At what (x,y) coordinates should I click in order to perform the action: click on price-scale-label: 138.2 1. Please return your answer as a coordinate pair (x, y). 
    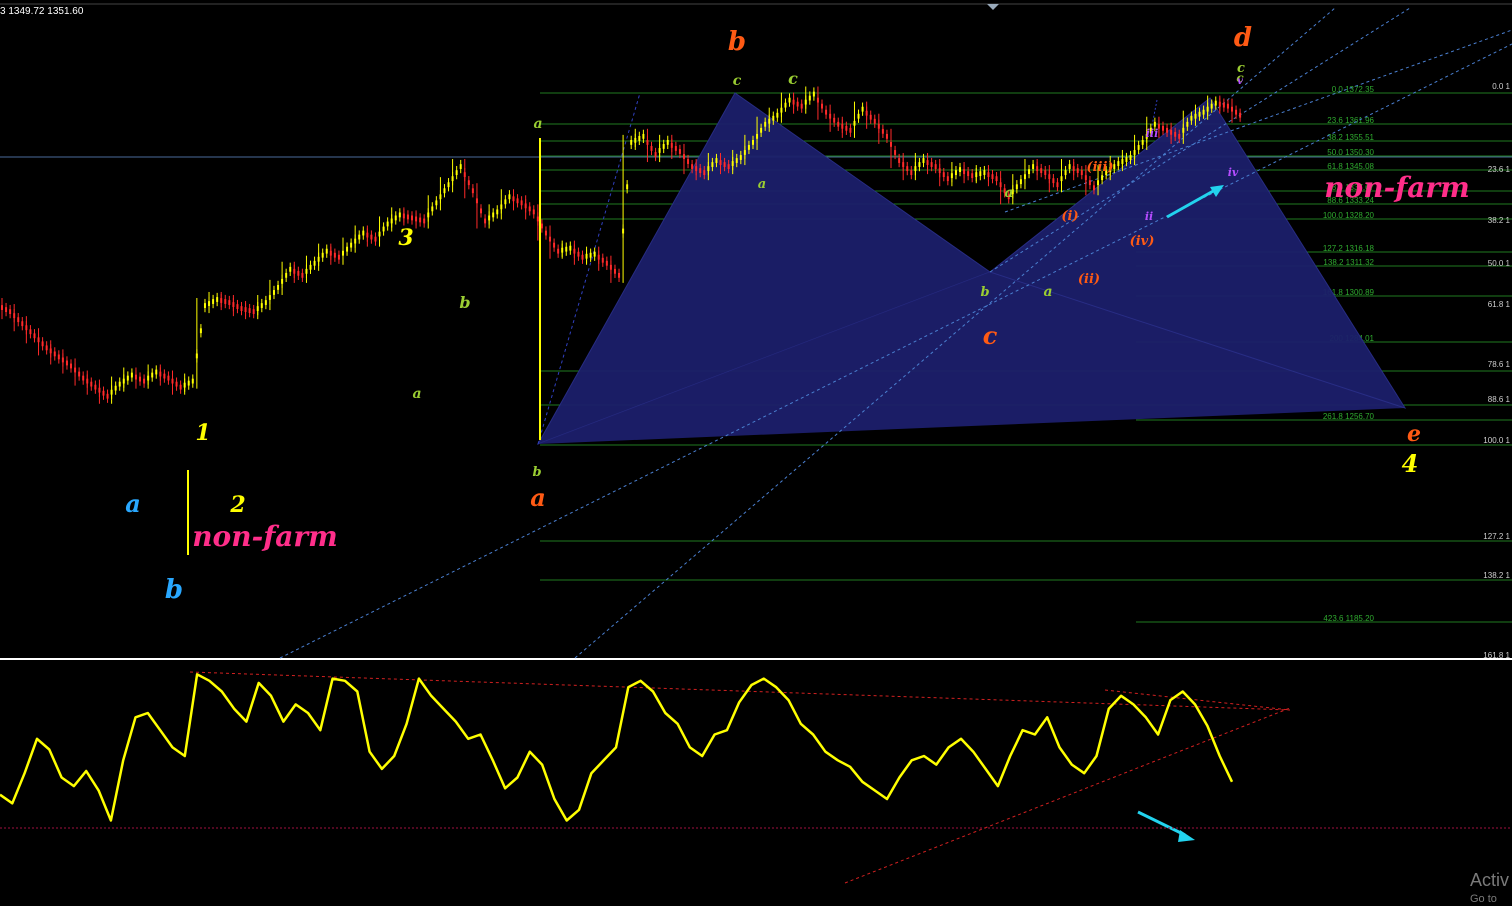
    Looking at the image, I should click on (1496, 575).